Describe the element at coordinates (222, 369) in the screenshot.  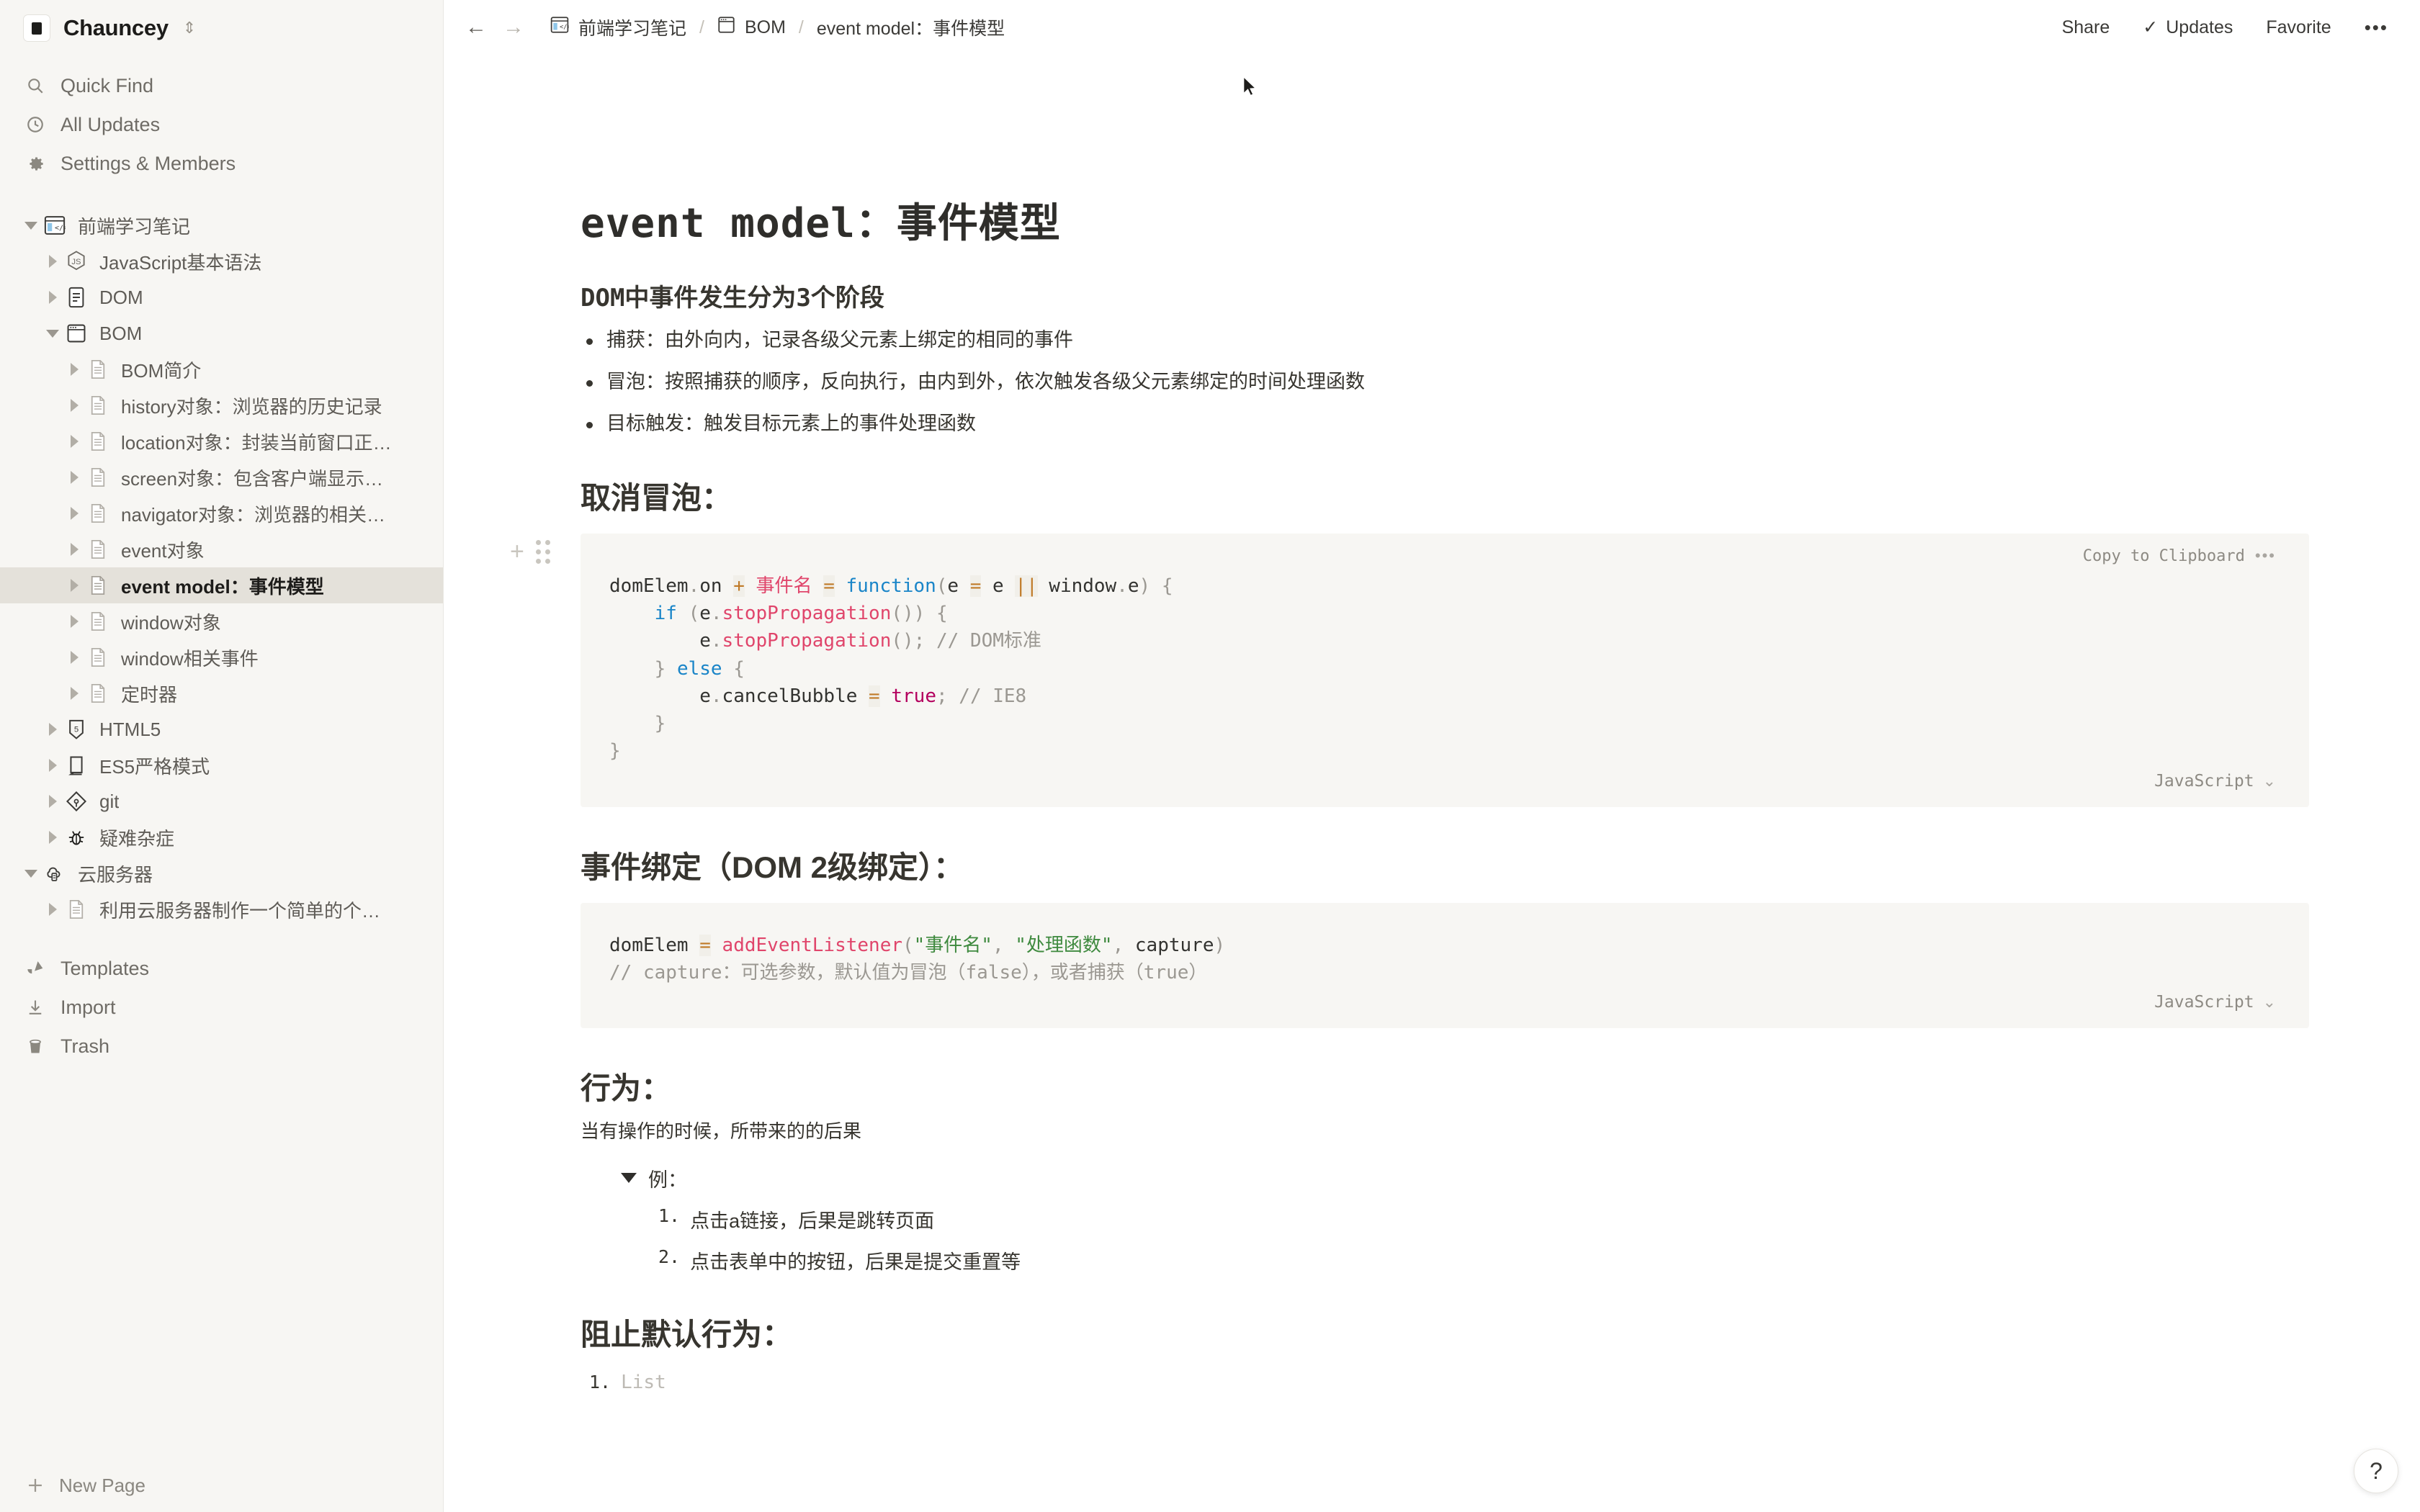
I see `tree-item-bom-intro: BOM简介` at that location.